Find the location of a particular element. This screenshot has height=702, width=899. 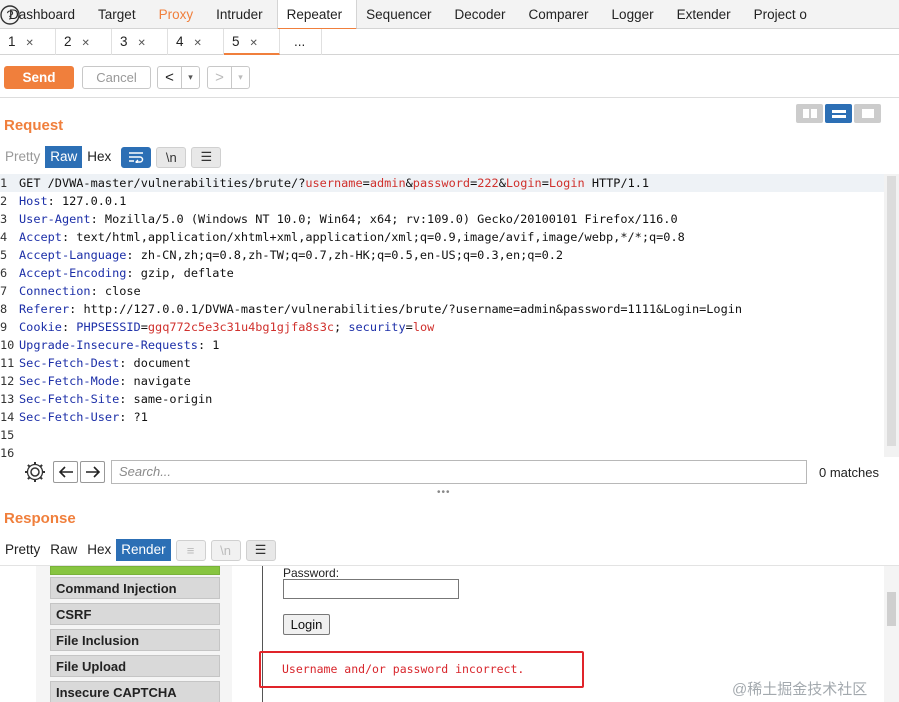

menu-item-file-upload: File Upload is located at coordinates (135, 666).